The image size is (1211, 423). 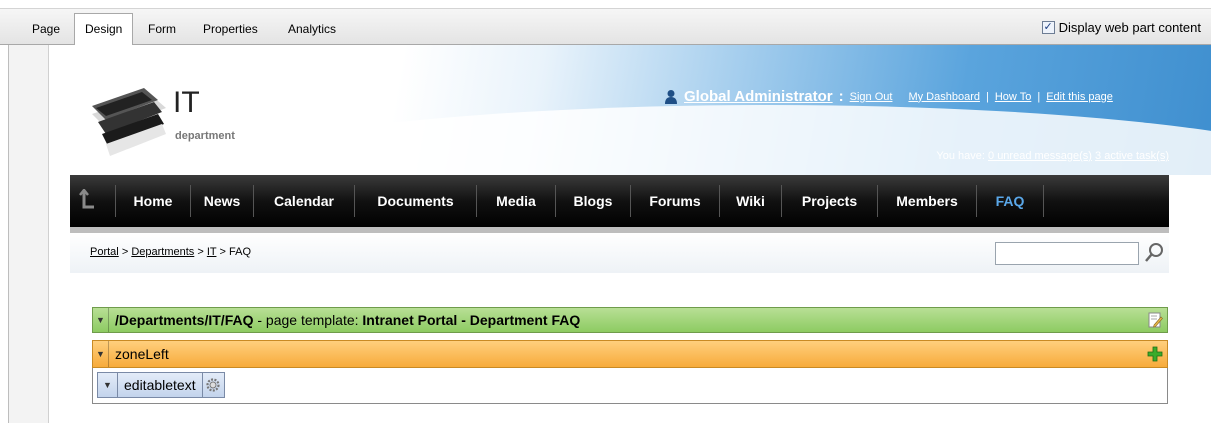 What do you see at coordinates (46, 29) in the screenshot?
I see `tab-page: Page` at bounding box center [46, 29].